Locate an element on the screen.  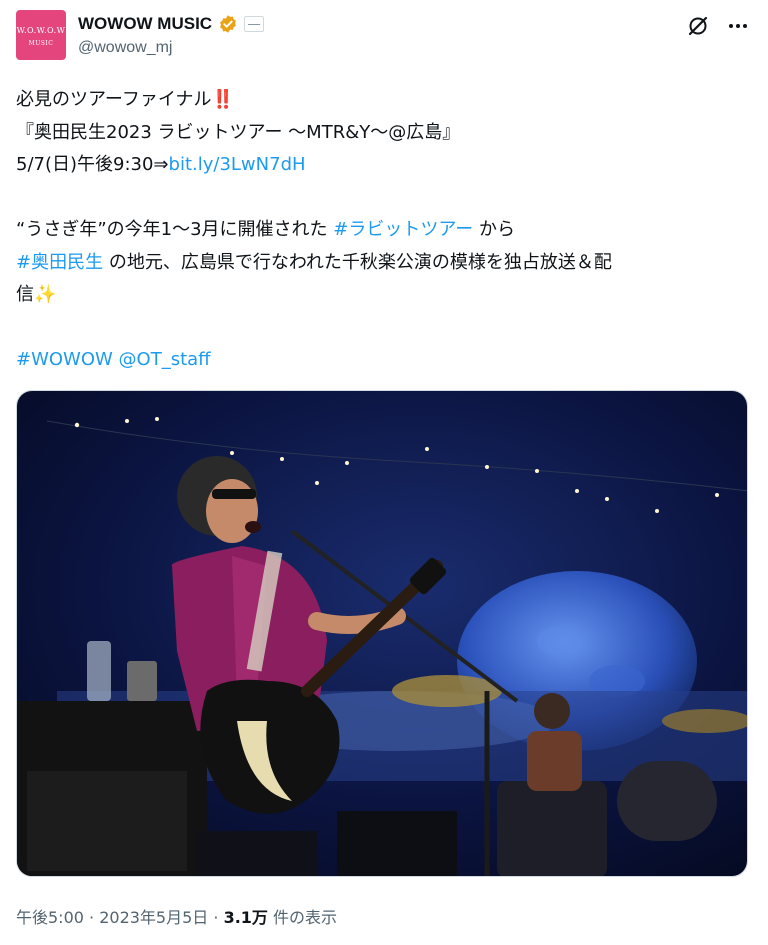
tweet-text-segment: 5/7(日)午後9:30⇒ is located at coordinates (92, 164).